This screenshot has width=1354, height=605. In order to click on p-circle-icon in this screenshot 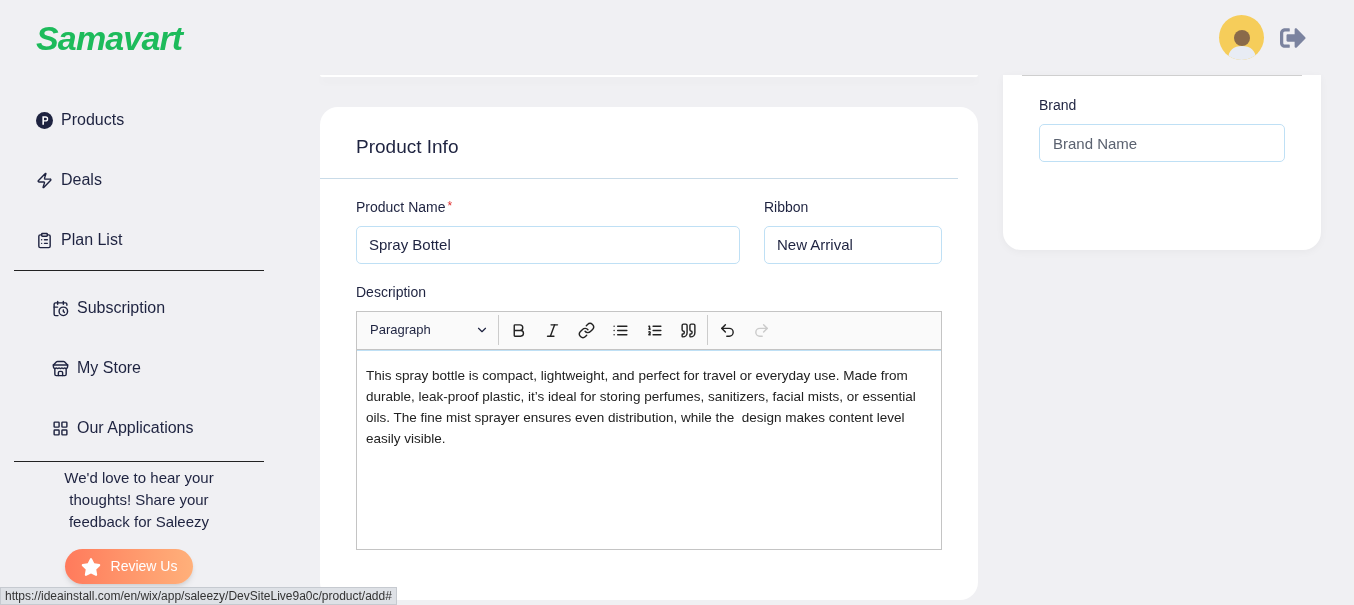, I will do `click(44, 120)`.